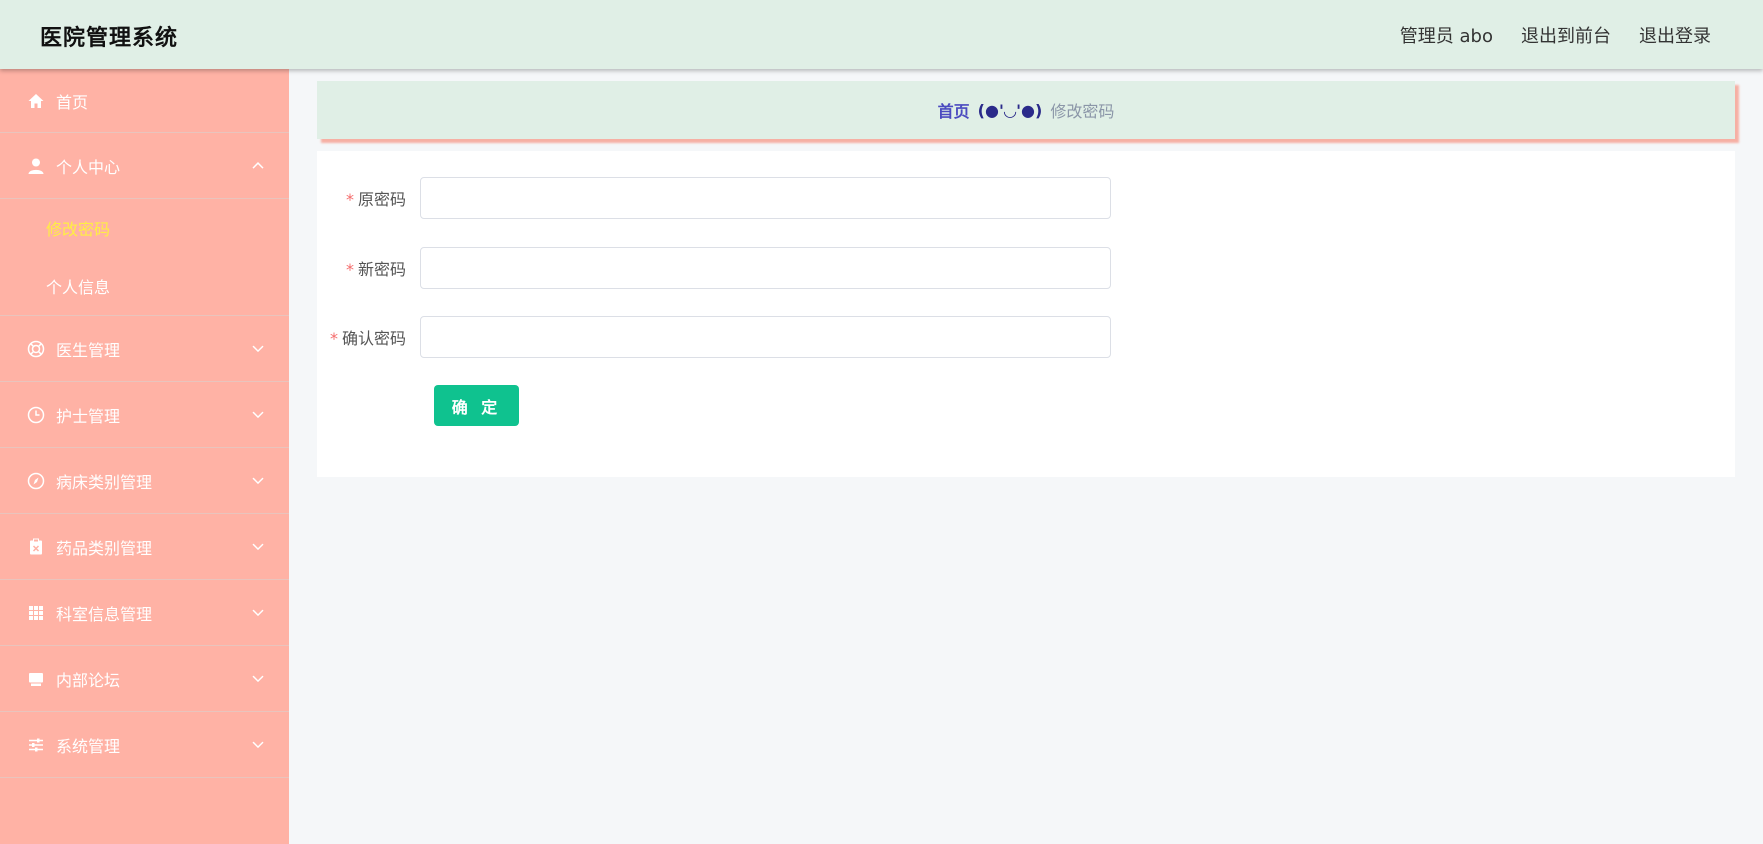 The height and width of the screenshot is (844, 1763). Describe the element at coordinates (88, 350) in the screenshot. I see `sidebar-item-label: 医生管理` at that location.